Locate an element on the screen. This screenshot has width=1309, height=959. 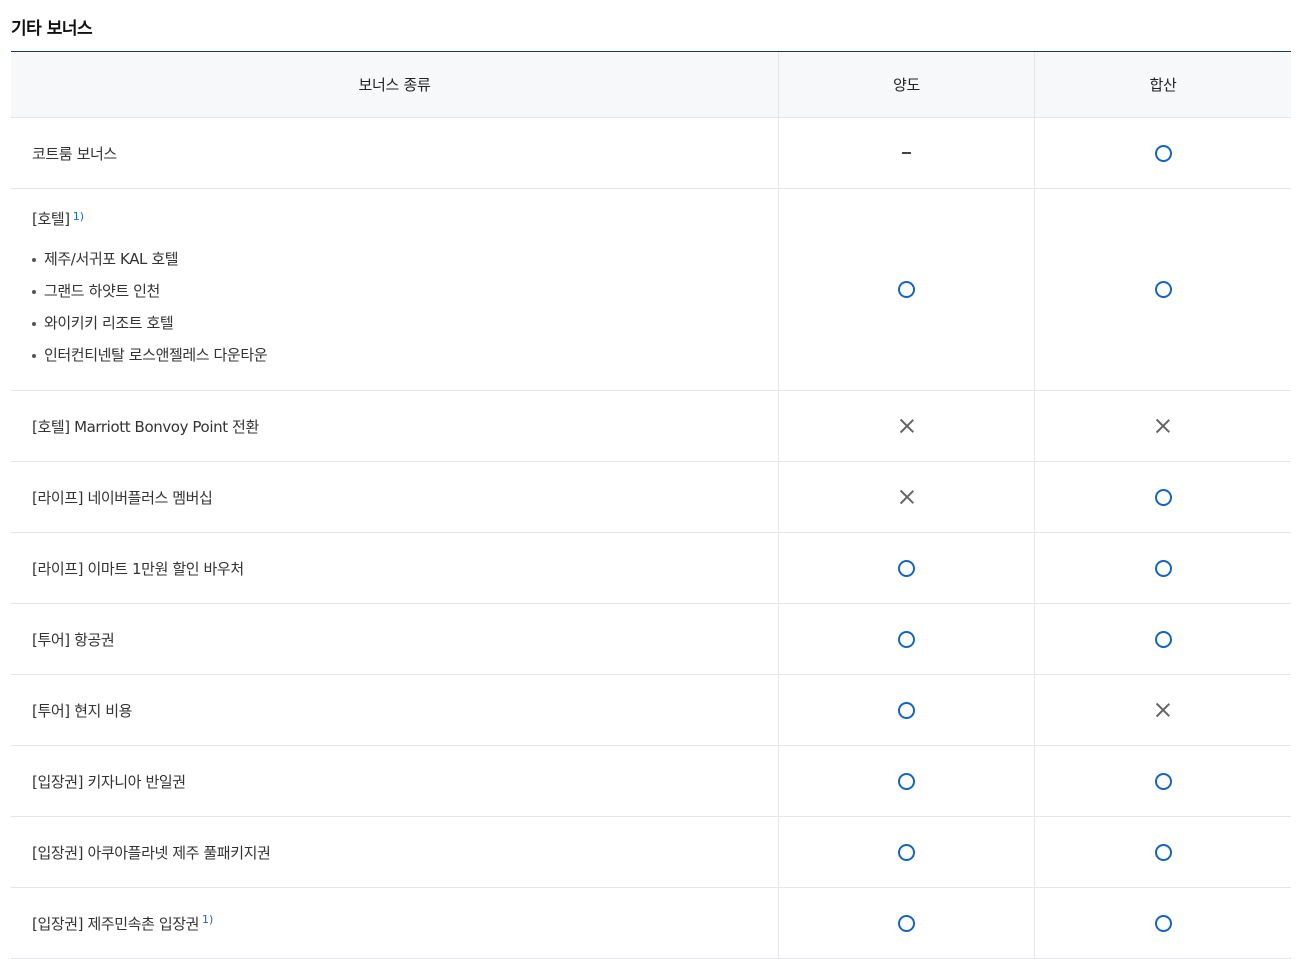
table-row: [입장권] 제주민속촌 입장권 1) is located at coordinates (651, 923).